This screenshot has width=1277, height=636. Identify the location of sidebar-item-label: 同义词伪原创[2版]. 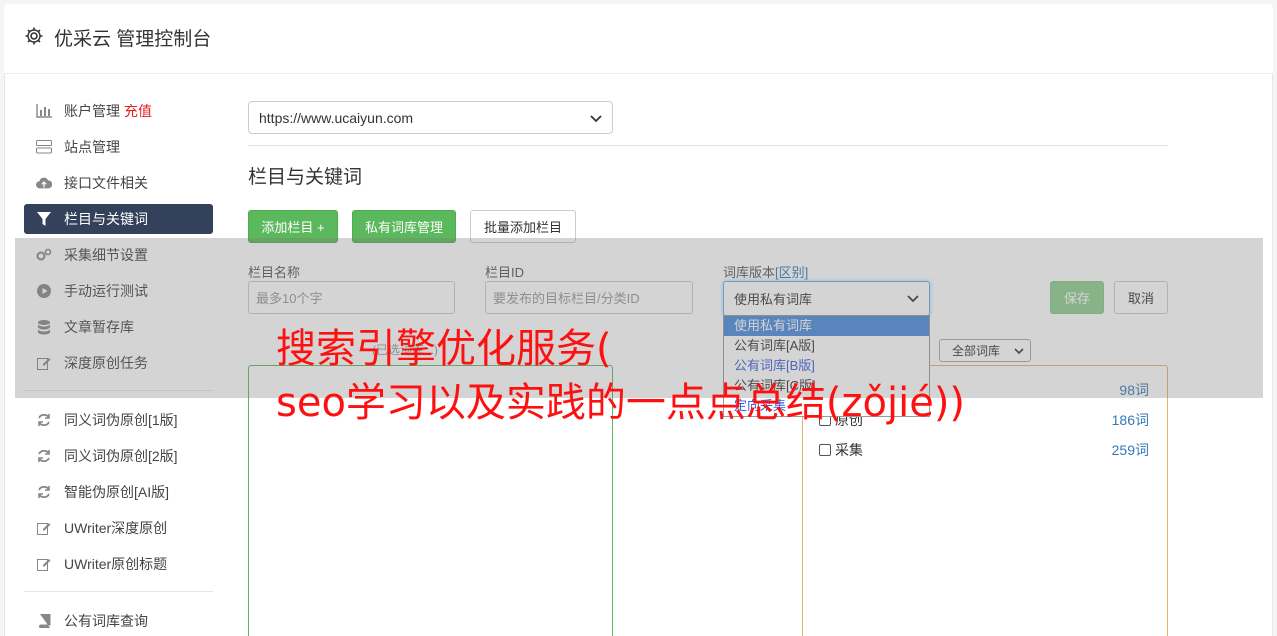
(121, 456).